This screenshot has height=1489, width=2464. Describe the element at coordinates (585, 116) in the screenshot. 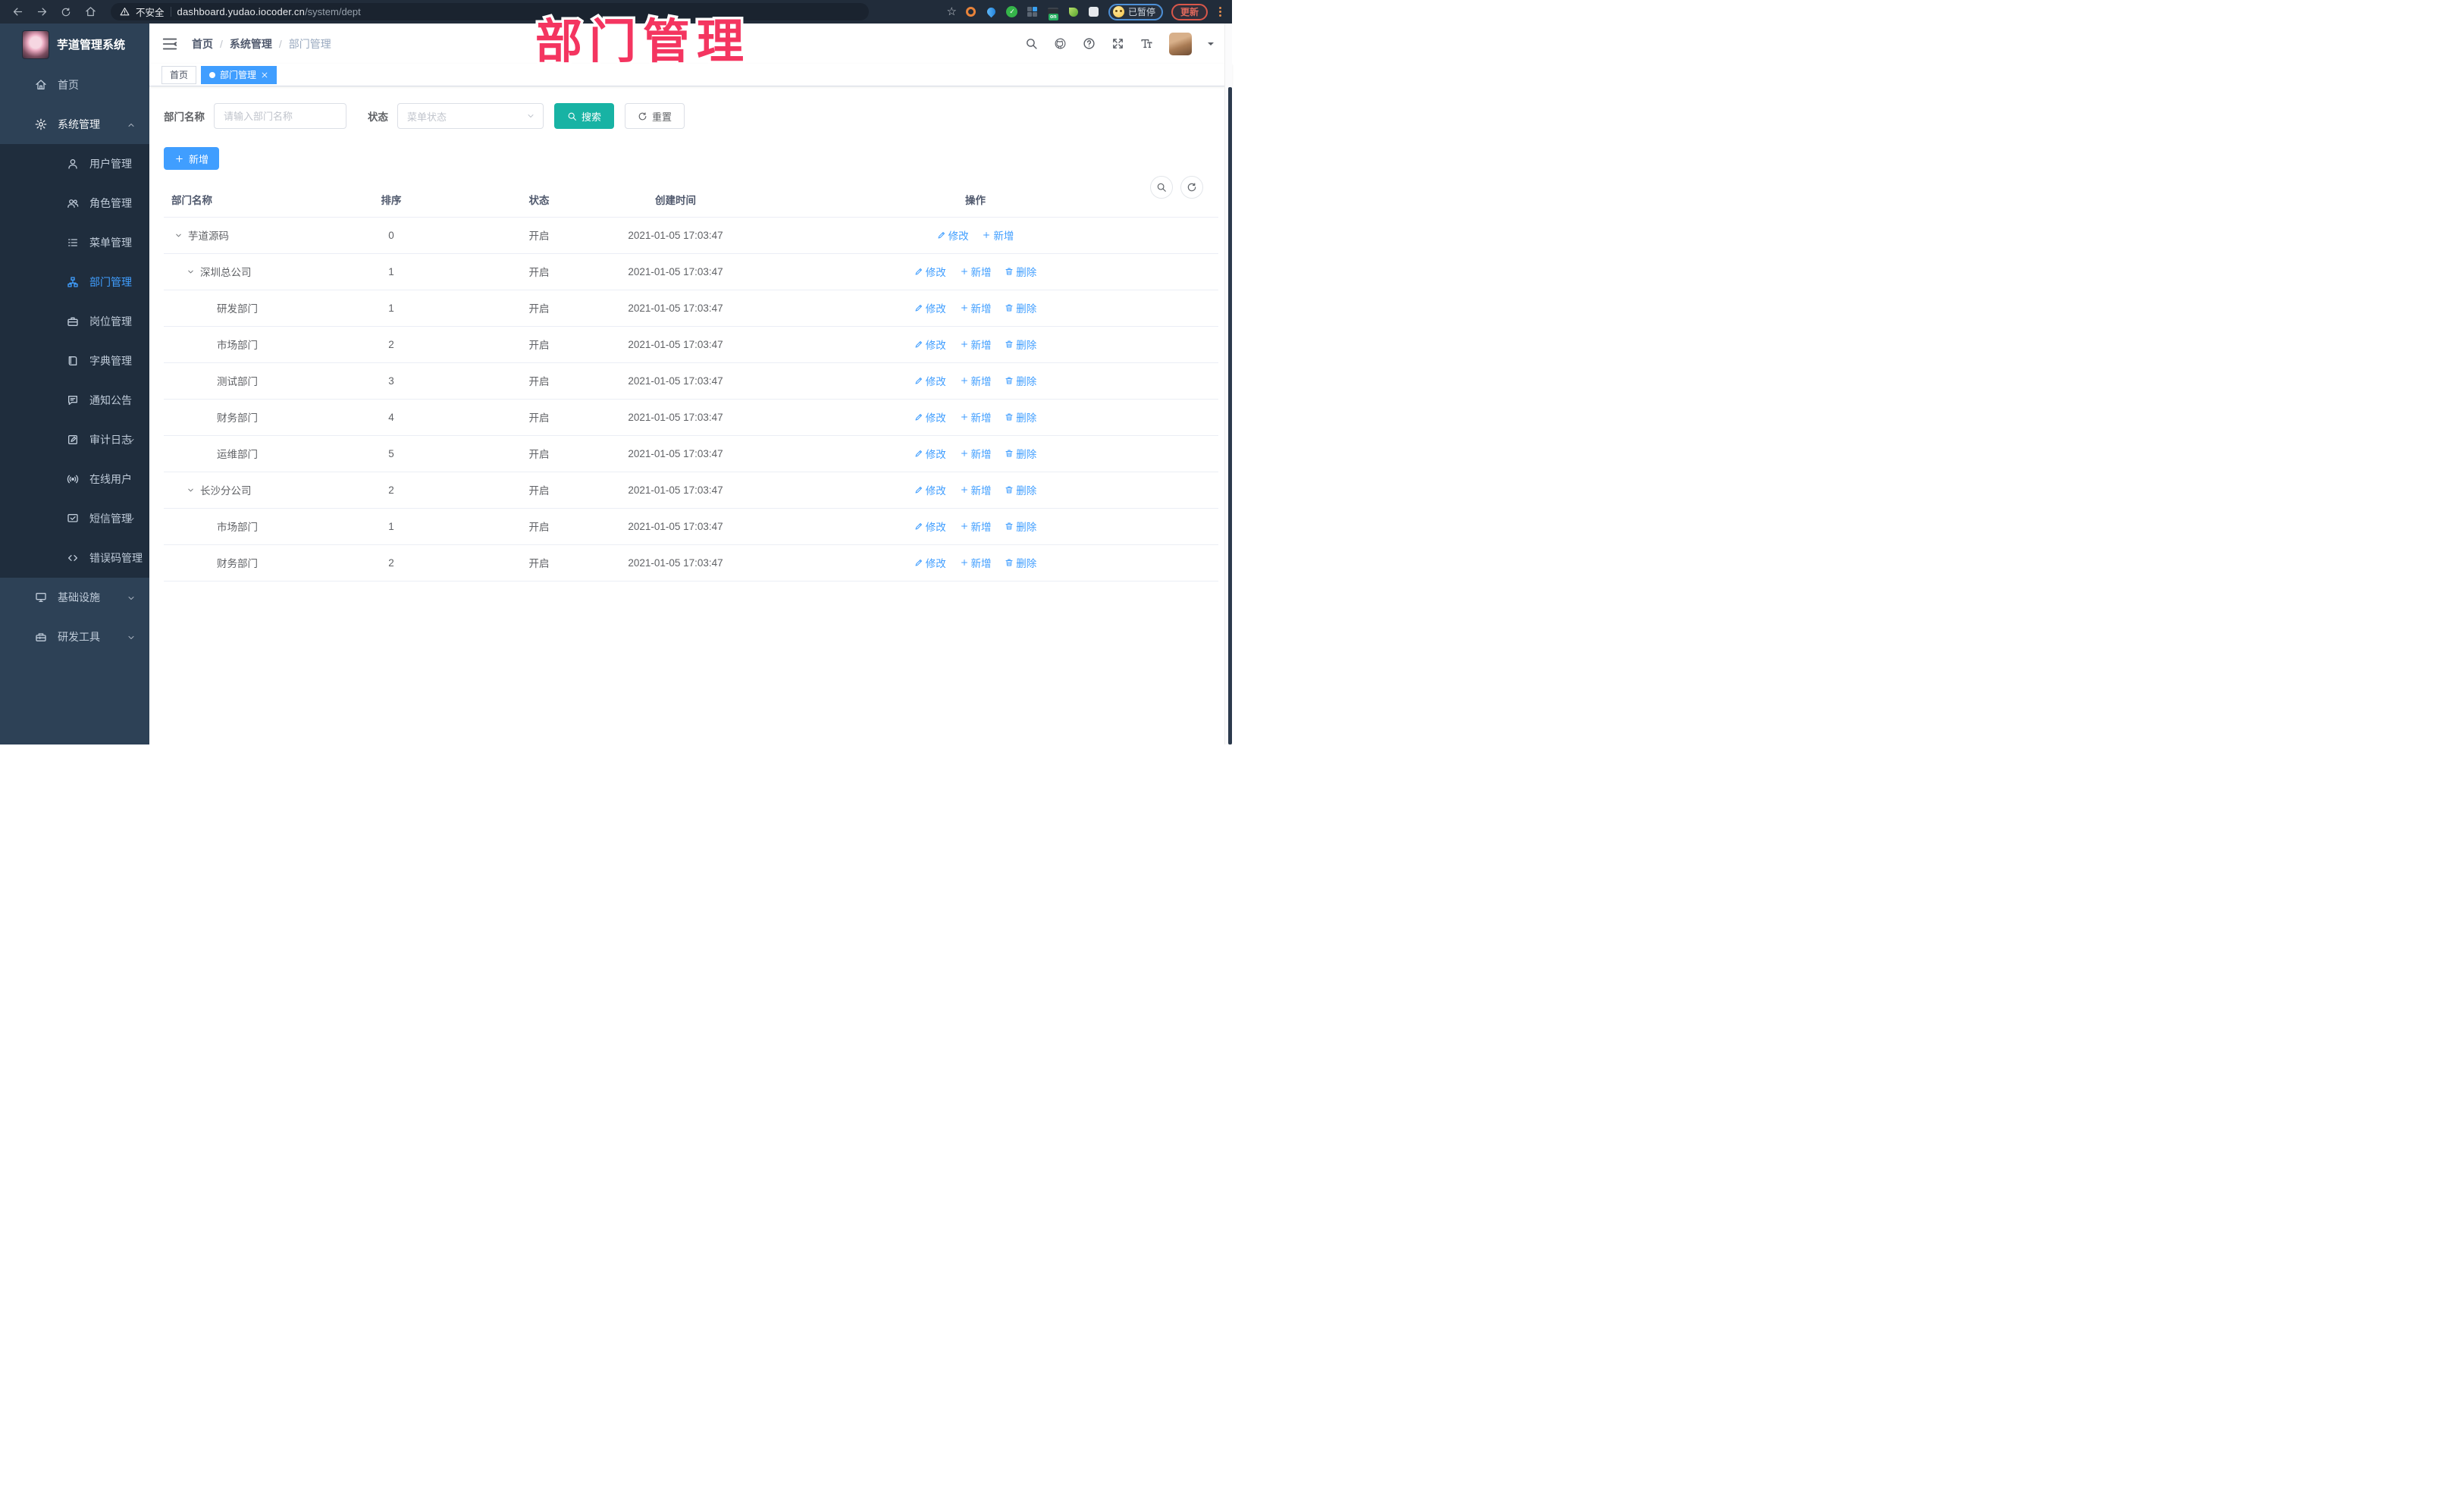

I see `search-button: 搜索` at that location.